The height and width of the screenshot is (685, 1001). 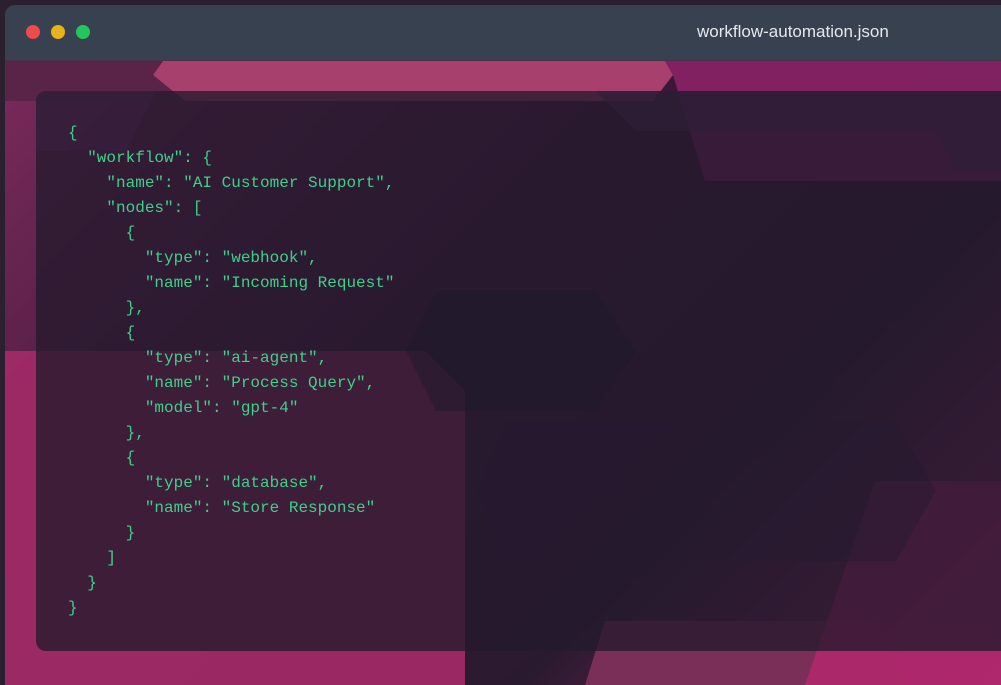 I want to click on code-line: "name": "Incoming Request", so click(x=231, y=283).